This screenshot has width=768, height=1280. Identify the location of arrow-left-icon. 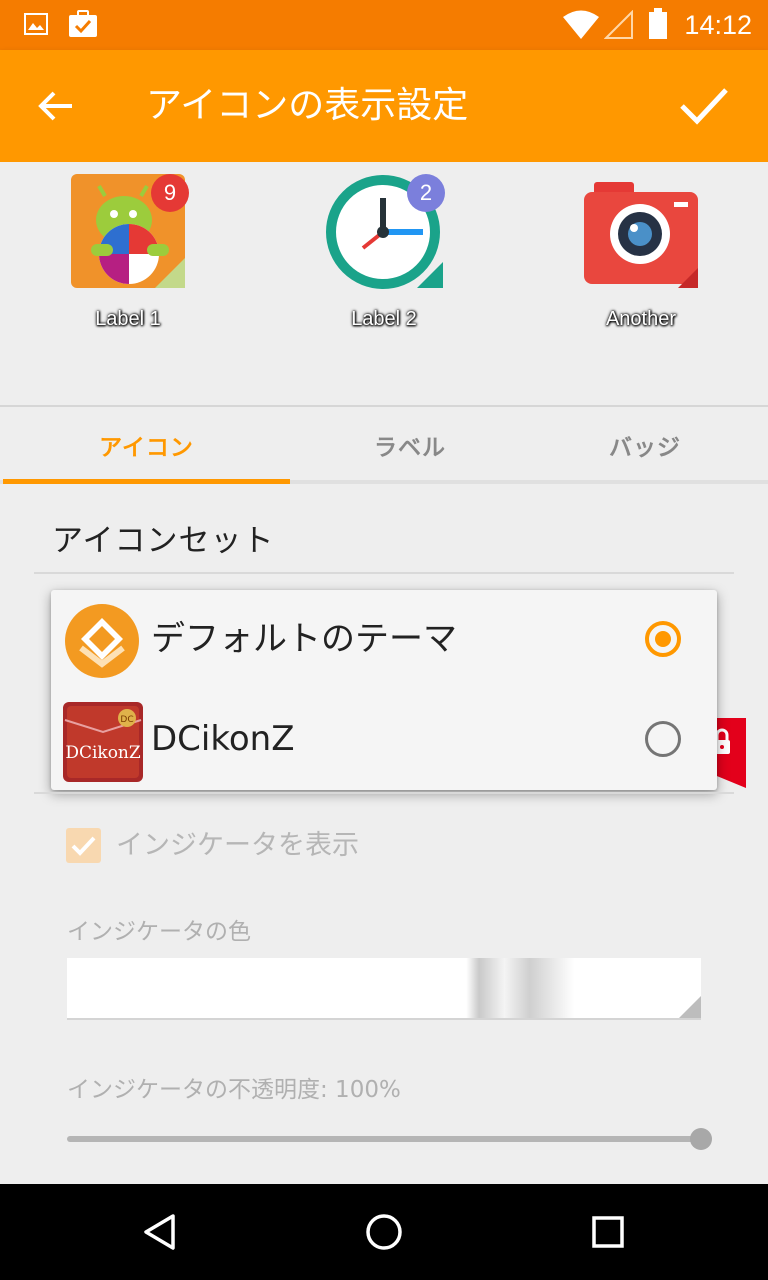
(55, 106).